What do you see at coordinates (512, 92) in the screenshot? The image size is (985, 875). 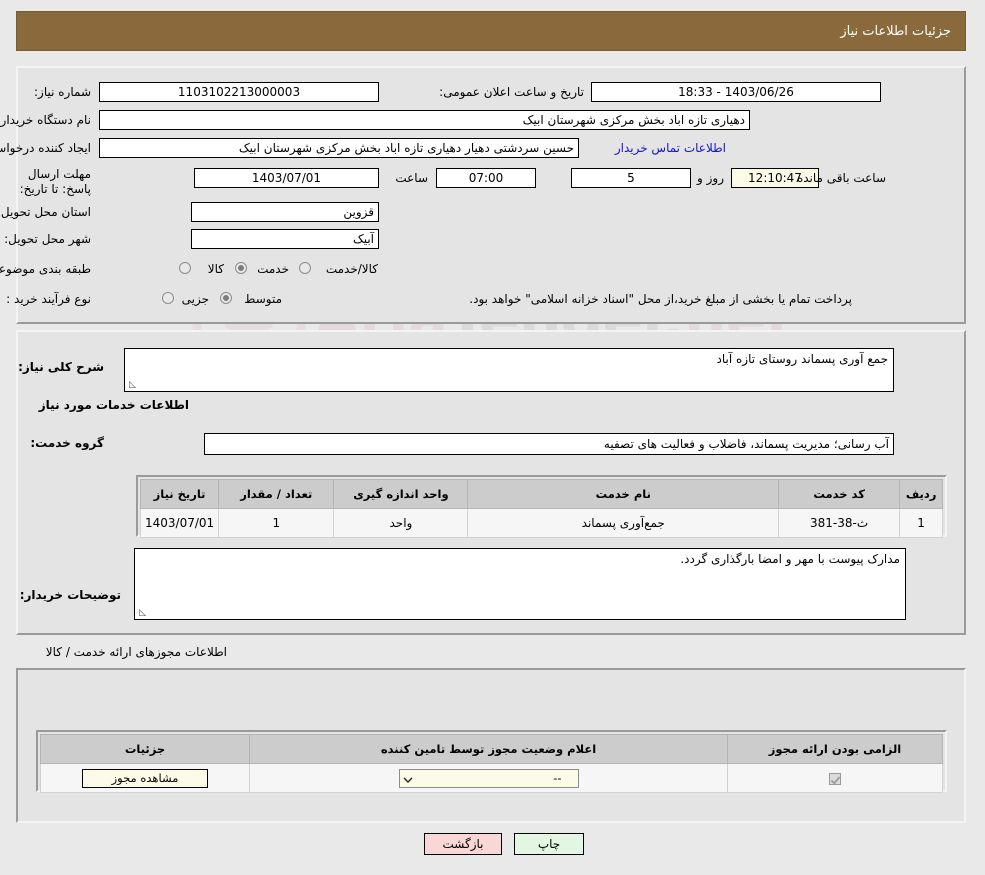 I see `announcement-label: تاریخ و ساعت اعلان عمومی:` at bounding box center [512, 92].